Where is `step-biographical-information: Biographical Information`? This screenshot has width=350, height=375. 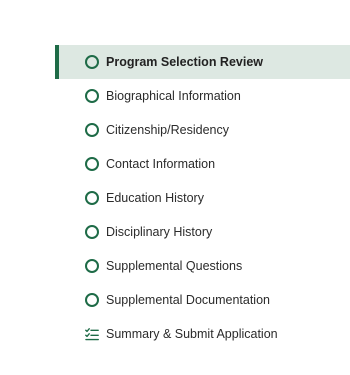
step-biographical-information: Biographical Information is located at coordinates (202, 96).